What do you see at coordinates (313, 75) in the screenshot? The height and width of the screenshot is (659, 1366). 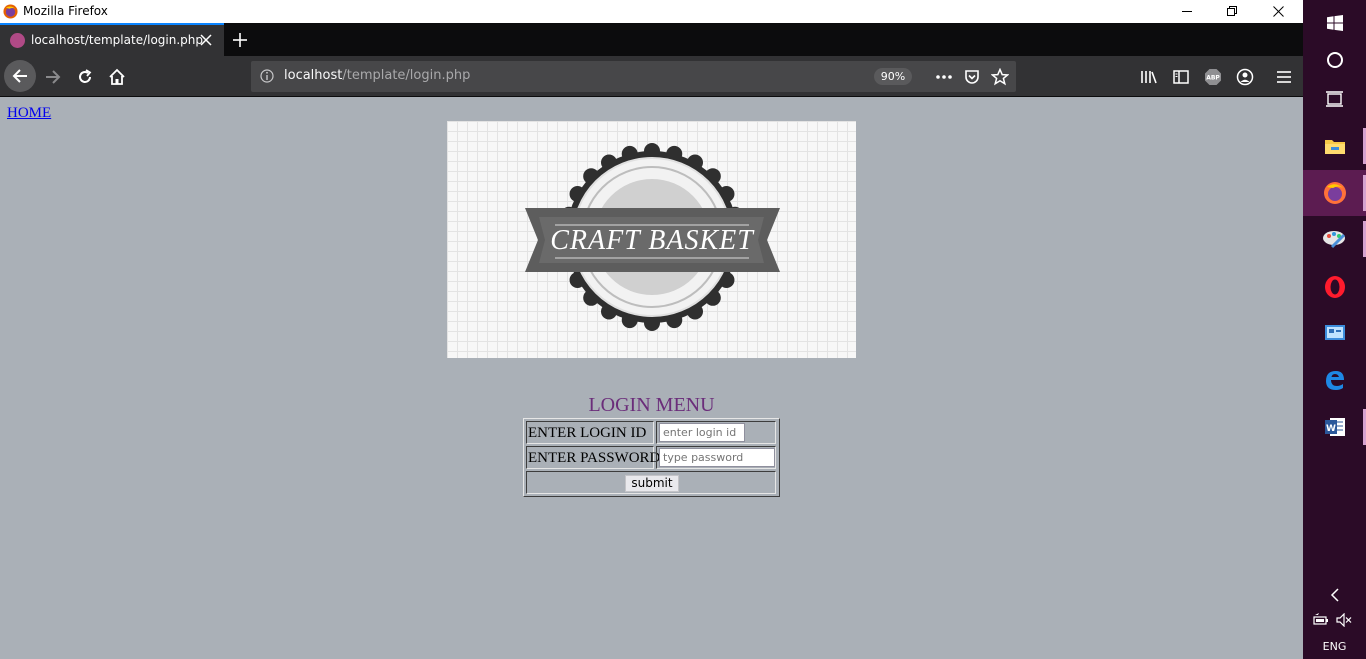 I see `url-host: localhost` at bounding box center [313, 75].